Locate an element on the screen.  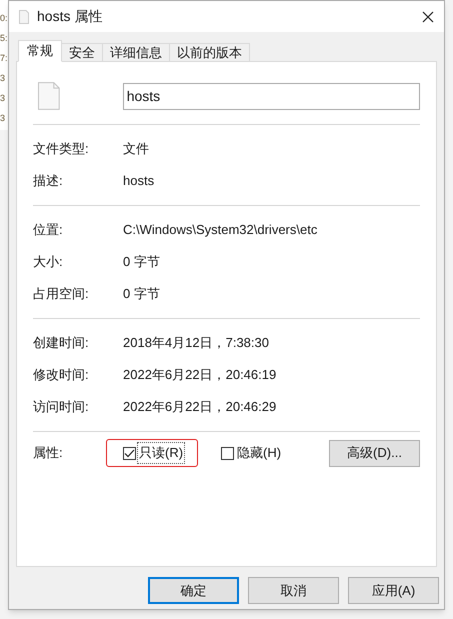
field-value: 2018年4月12日，7:38:30 is located at coordinates (196, 343).